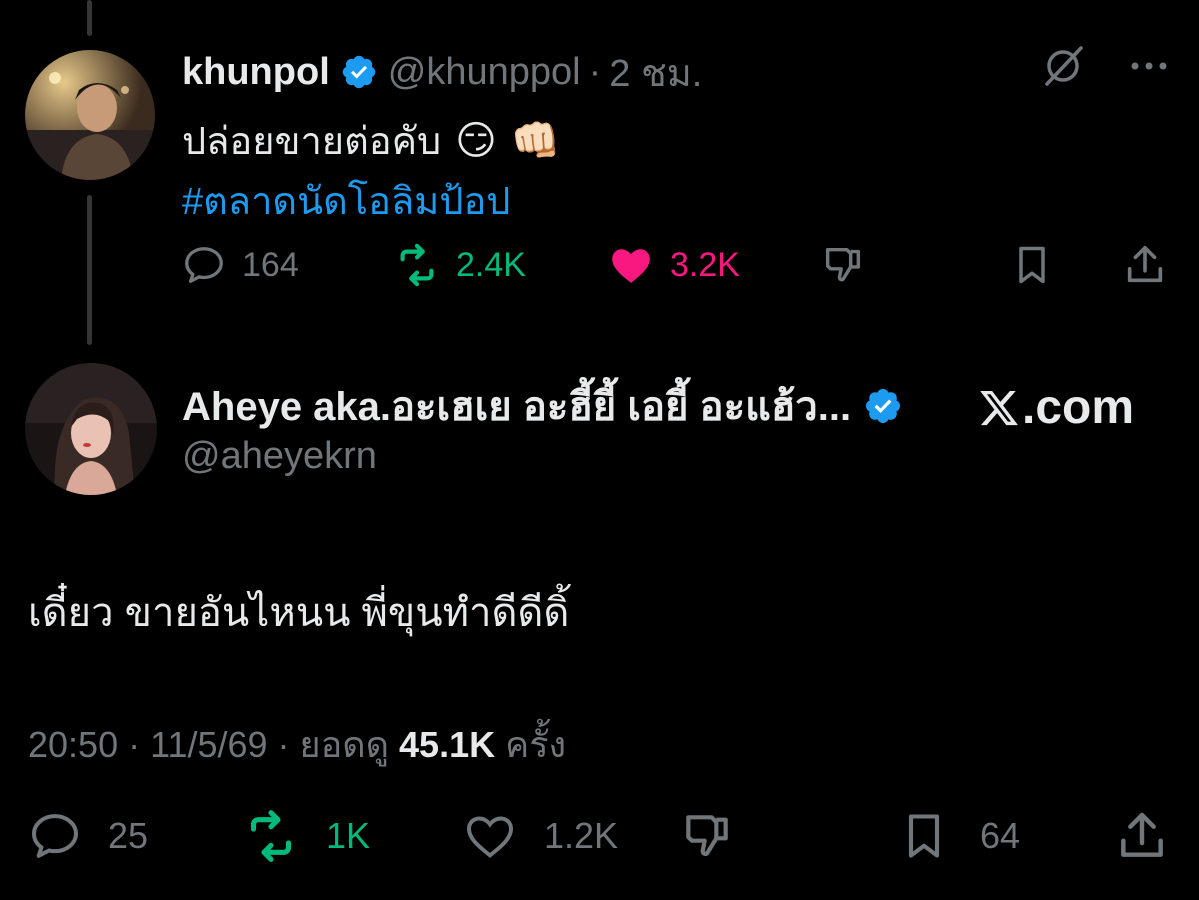 The image size is (1199, 900). Describe the element at coordinates (312, 142) in the screenshot. I see `parent-text-body: ปล่อยขายต่อคับ` at that location.